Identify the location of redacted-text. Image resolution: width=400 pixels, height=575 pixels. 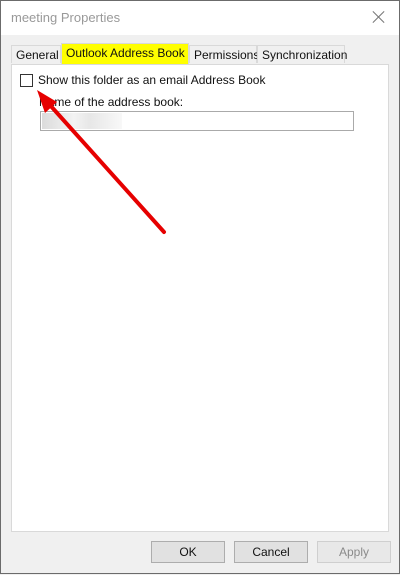
(82, 121).